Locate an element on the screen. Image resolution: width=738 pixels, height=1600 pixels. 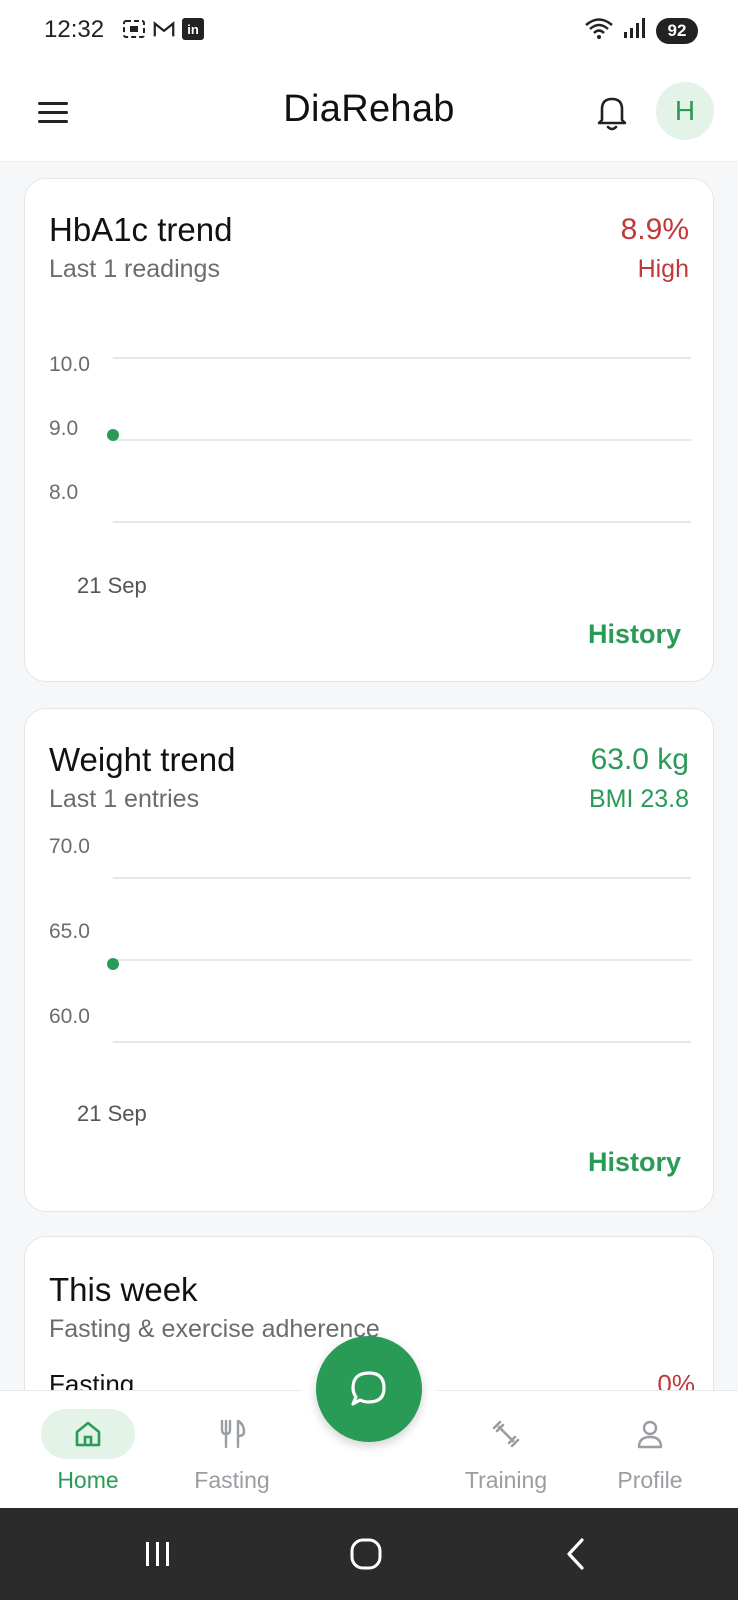
fork-knife-icon is located at coordinates (233, 1434).